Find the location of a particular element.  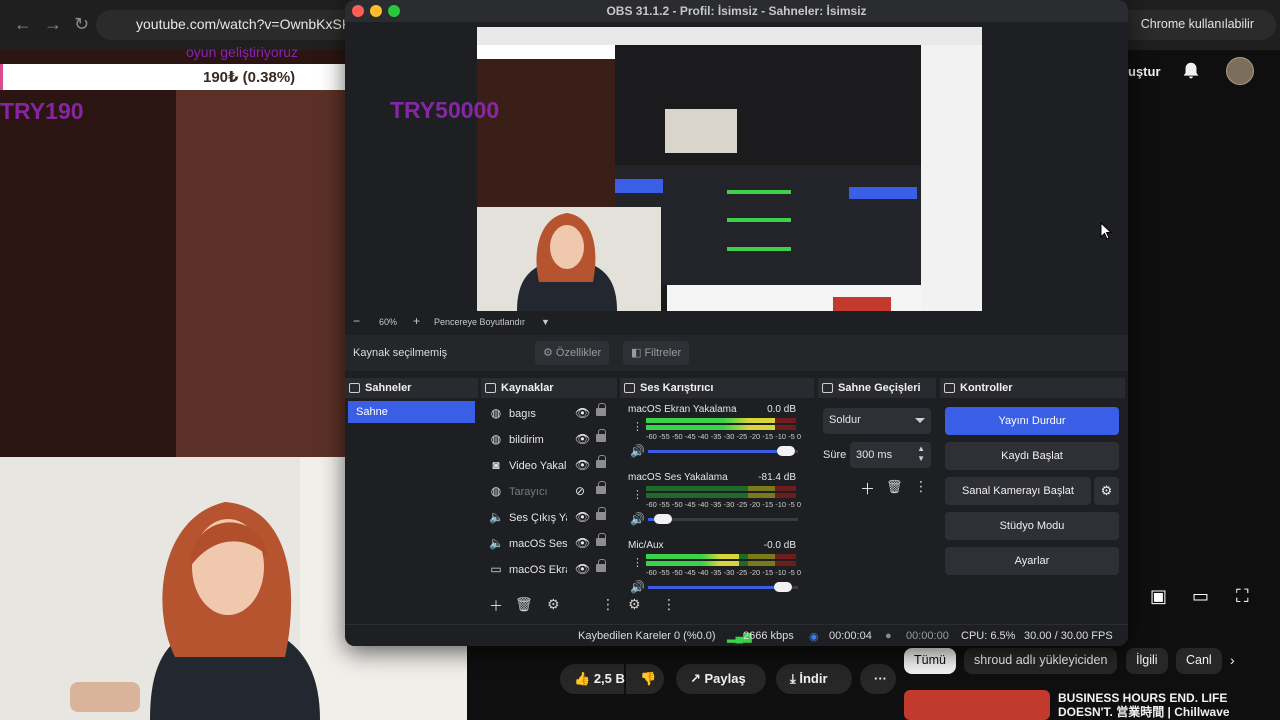

source-item: ◙ Video Yakalama 👁 is located at coordinates (551, 466).